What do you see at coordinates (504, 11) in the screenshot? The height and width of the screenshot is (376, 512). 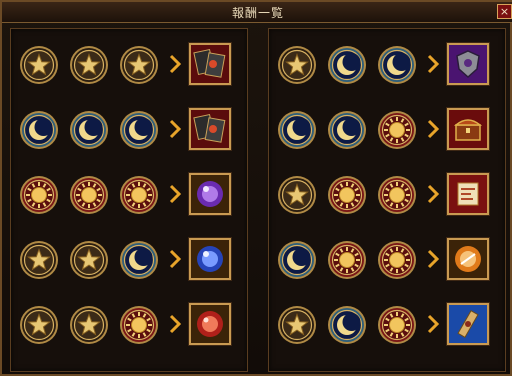 I see `close-button: ×` at bounding box center [504, 11].